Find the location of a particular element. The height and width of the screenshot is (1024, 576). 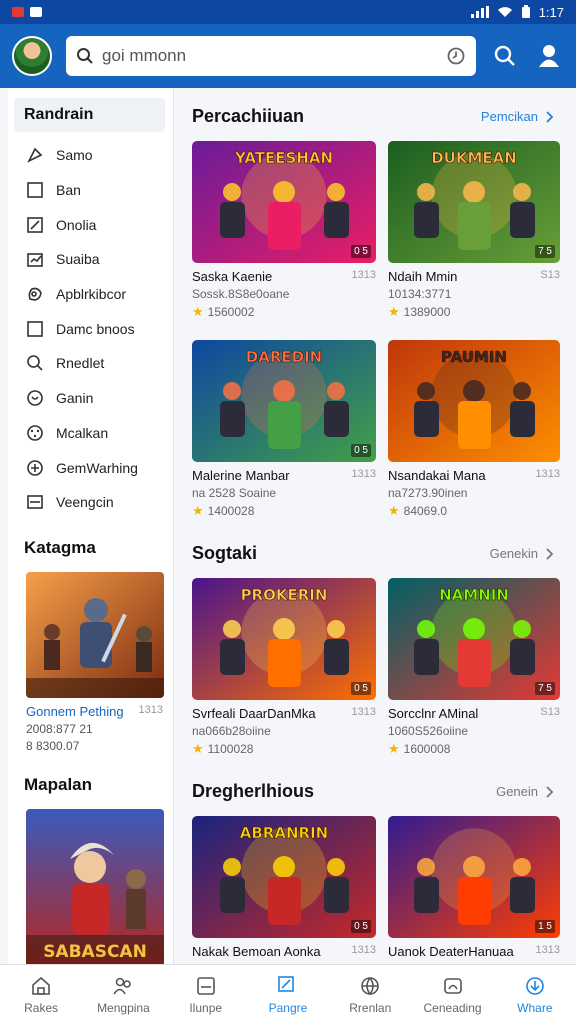

bottom-tab: Ceneading is located at coordinates (452, 994).